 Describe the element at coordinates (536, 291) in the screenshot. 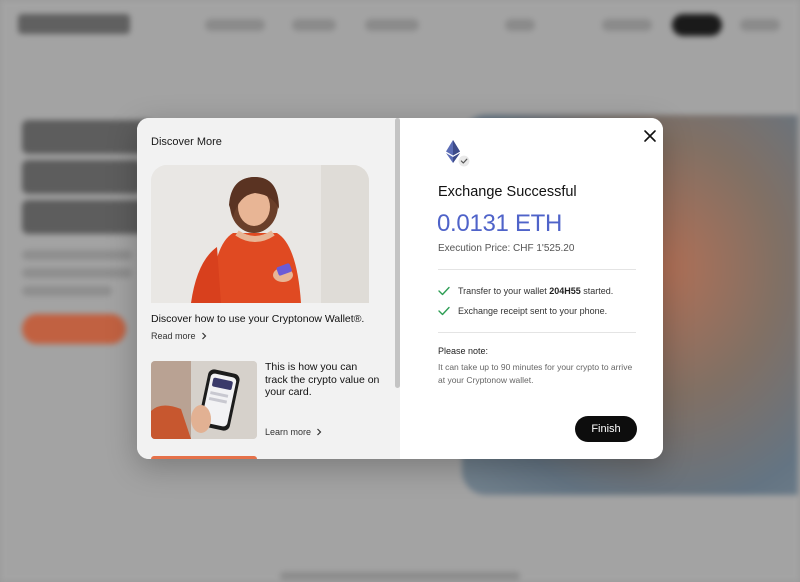

I see `transfer-status-text: Transfer to your wallet 204H55 started.` at that location.